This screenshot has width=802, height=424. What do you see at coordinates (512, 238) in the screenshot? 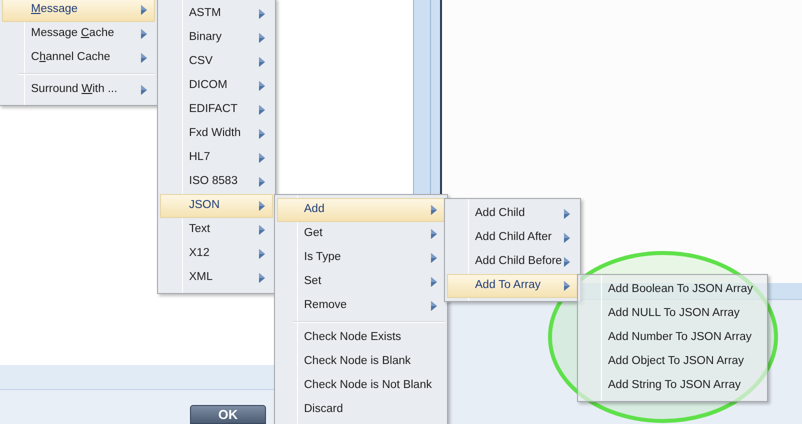
I see `menu-item: Add Child After` at bounding box center [512, 238].